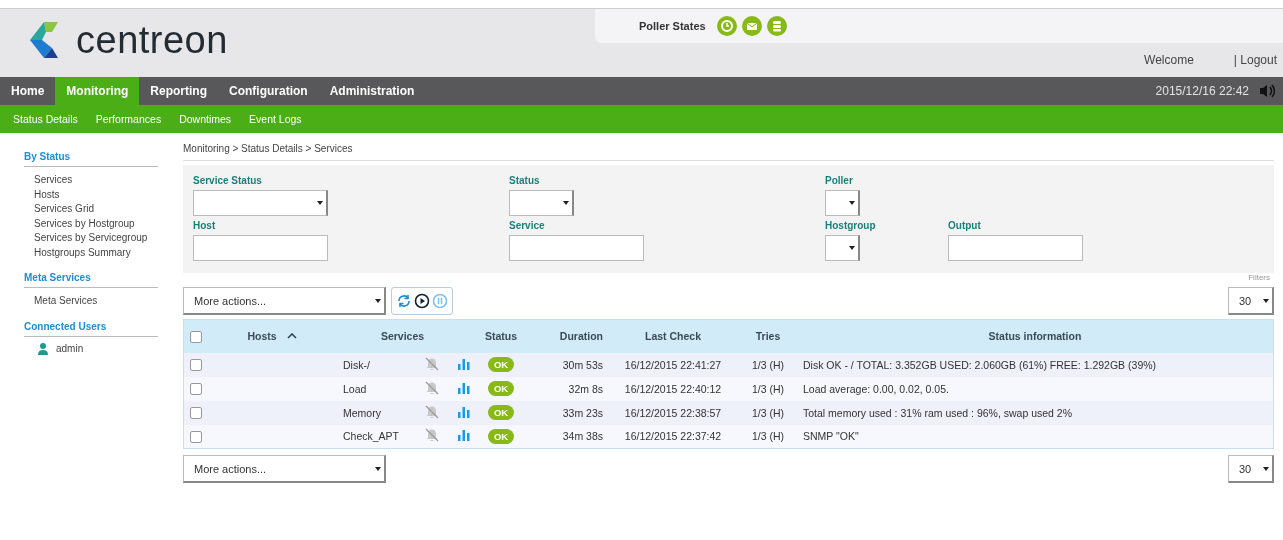 The image size is (1283, 540). I want to click on main-menu-tab: Reporting, so click(178, 91).